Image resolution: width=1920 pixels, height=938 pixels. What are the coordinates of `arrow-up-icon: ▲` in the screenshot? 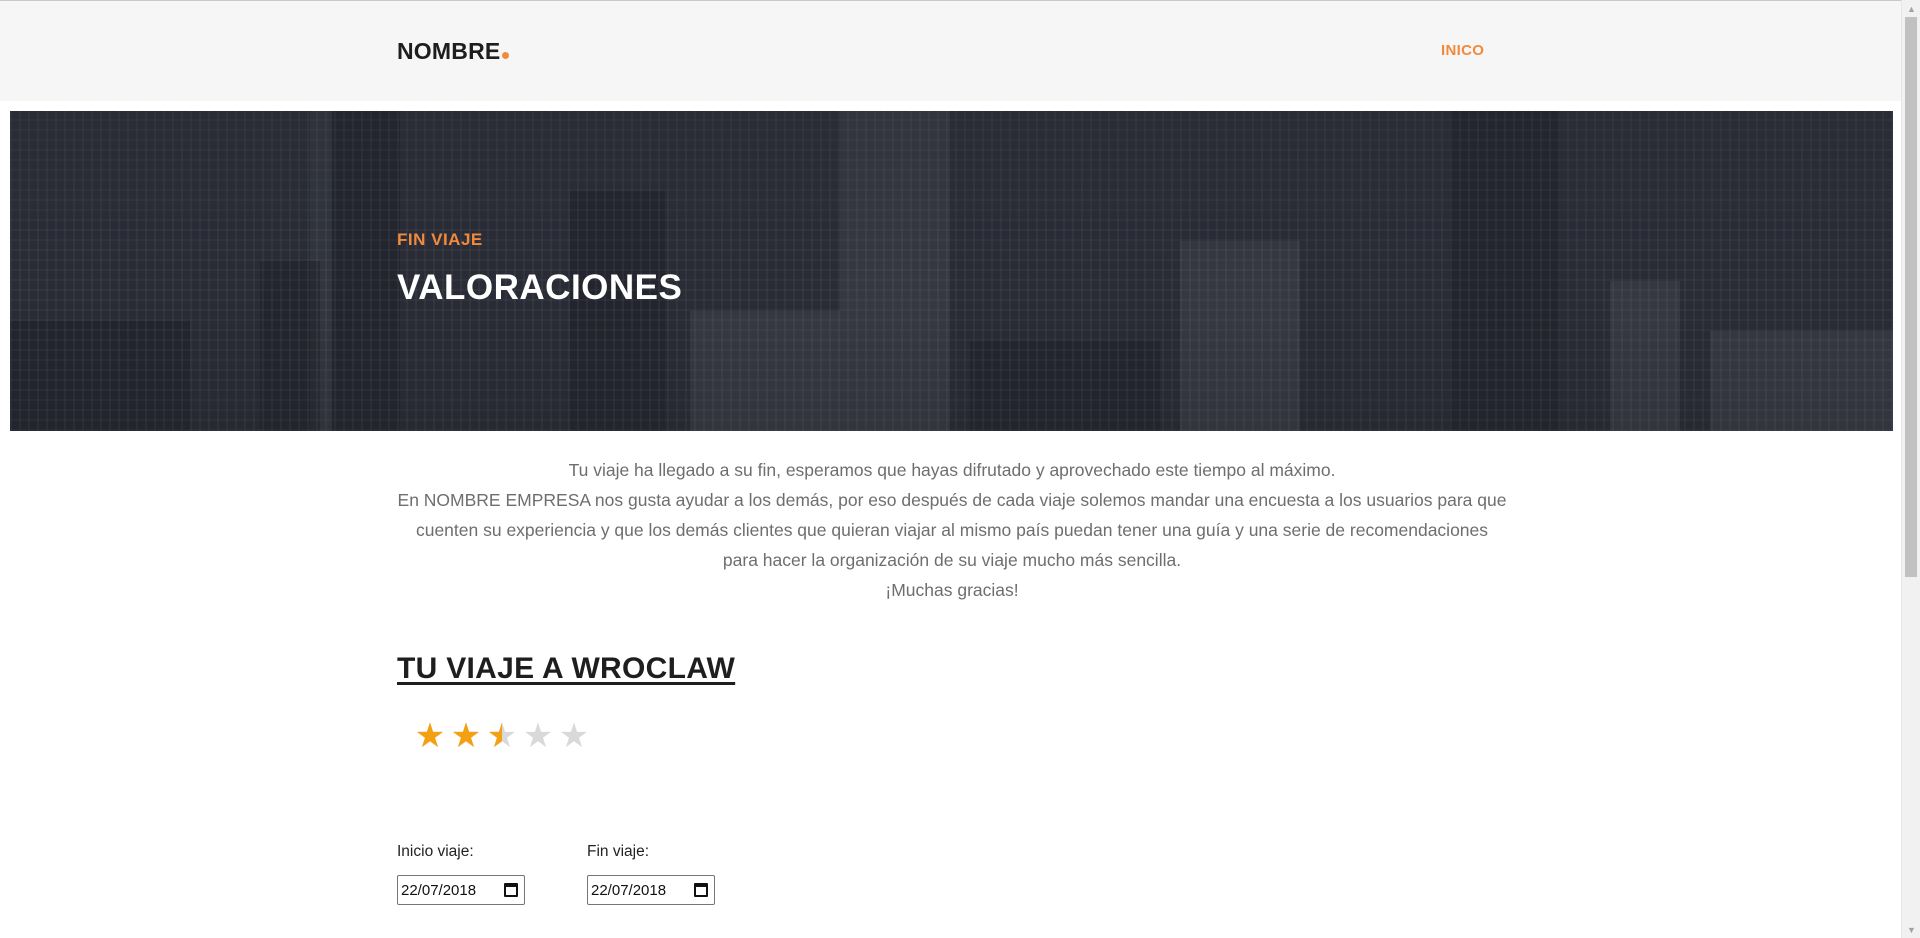 It's located at (1911, 8).